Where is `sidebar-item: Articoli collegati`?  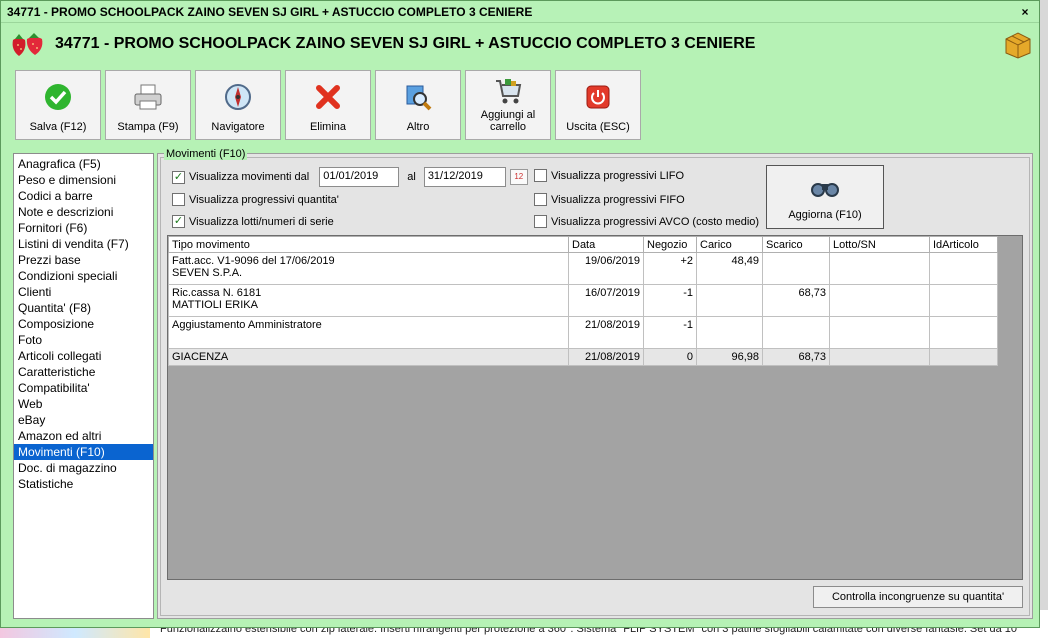 sidebar-item: Articoli collegati is located at coordinates (83, 356).